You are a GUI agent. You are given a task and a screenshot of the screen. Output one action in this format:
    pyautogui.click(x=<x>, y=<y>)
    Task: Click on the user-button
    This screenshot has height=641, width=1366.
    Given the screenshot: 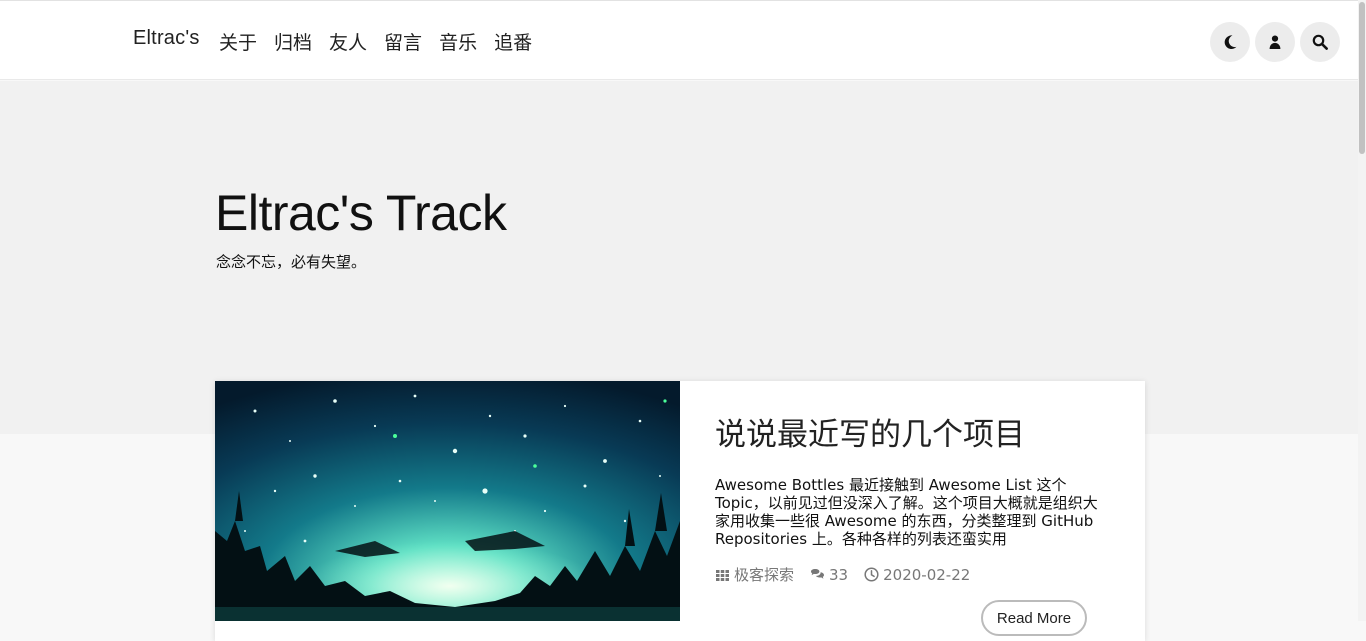 What is the action you would take?
    pyautogui.click(x=1275, y=42)
    